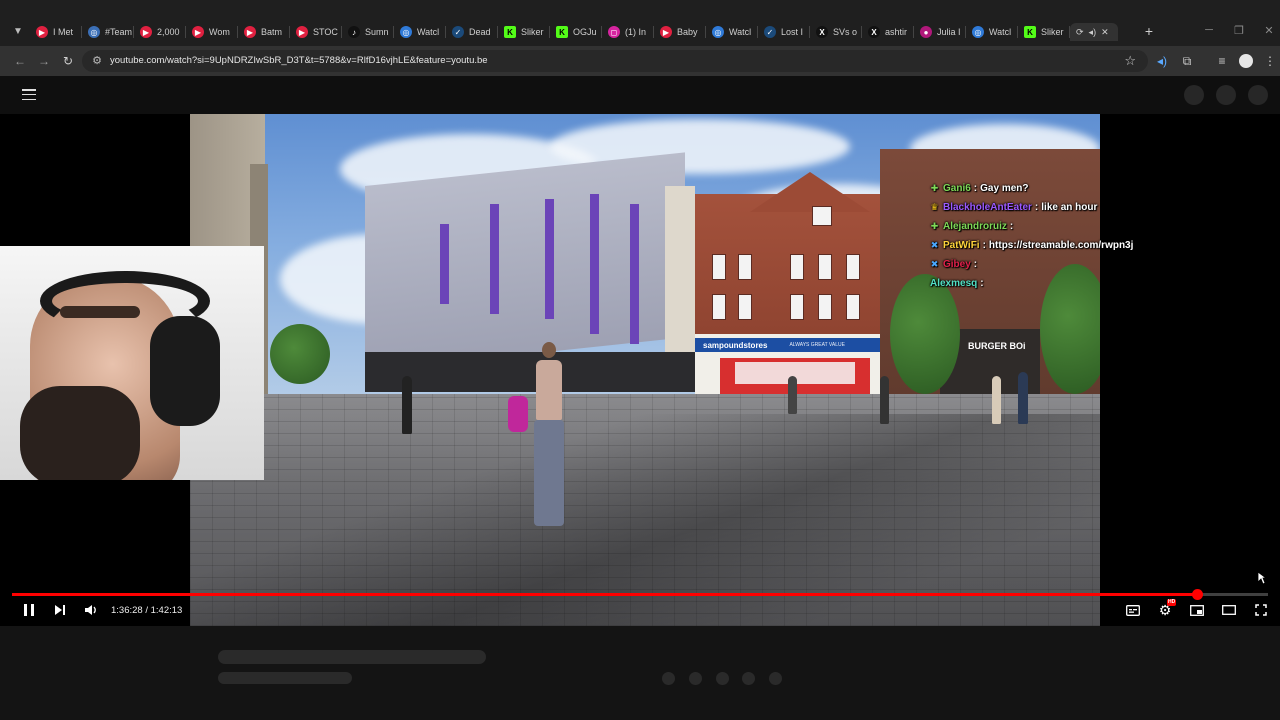  I want to click on browser-tab: ▶ 2,000, so click(160, 32).